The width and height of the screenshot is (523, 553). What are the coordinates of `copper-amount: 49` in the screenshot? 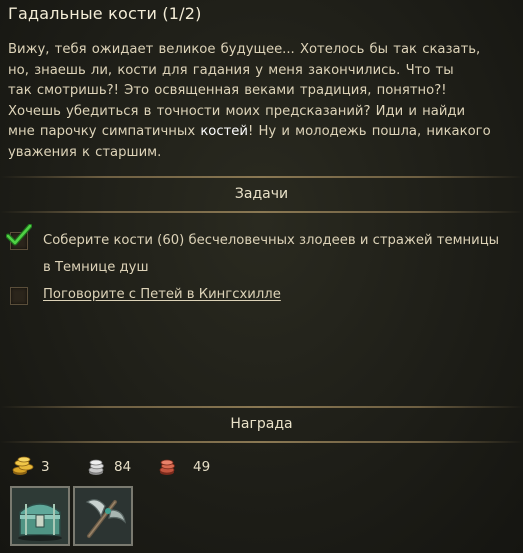 It's located at (202, 467).